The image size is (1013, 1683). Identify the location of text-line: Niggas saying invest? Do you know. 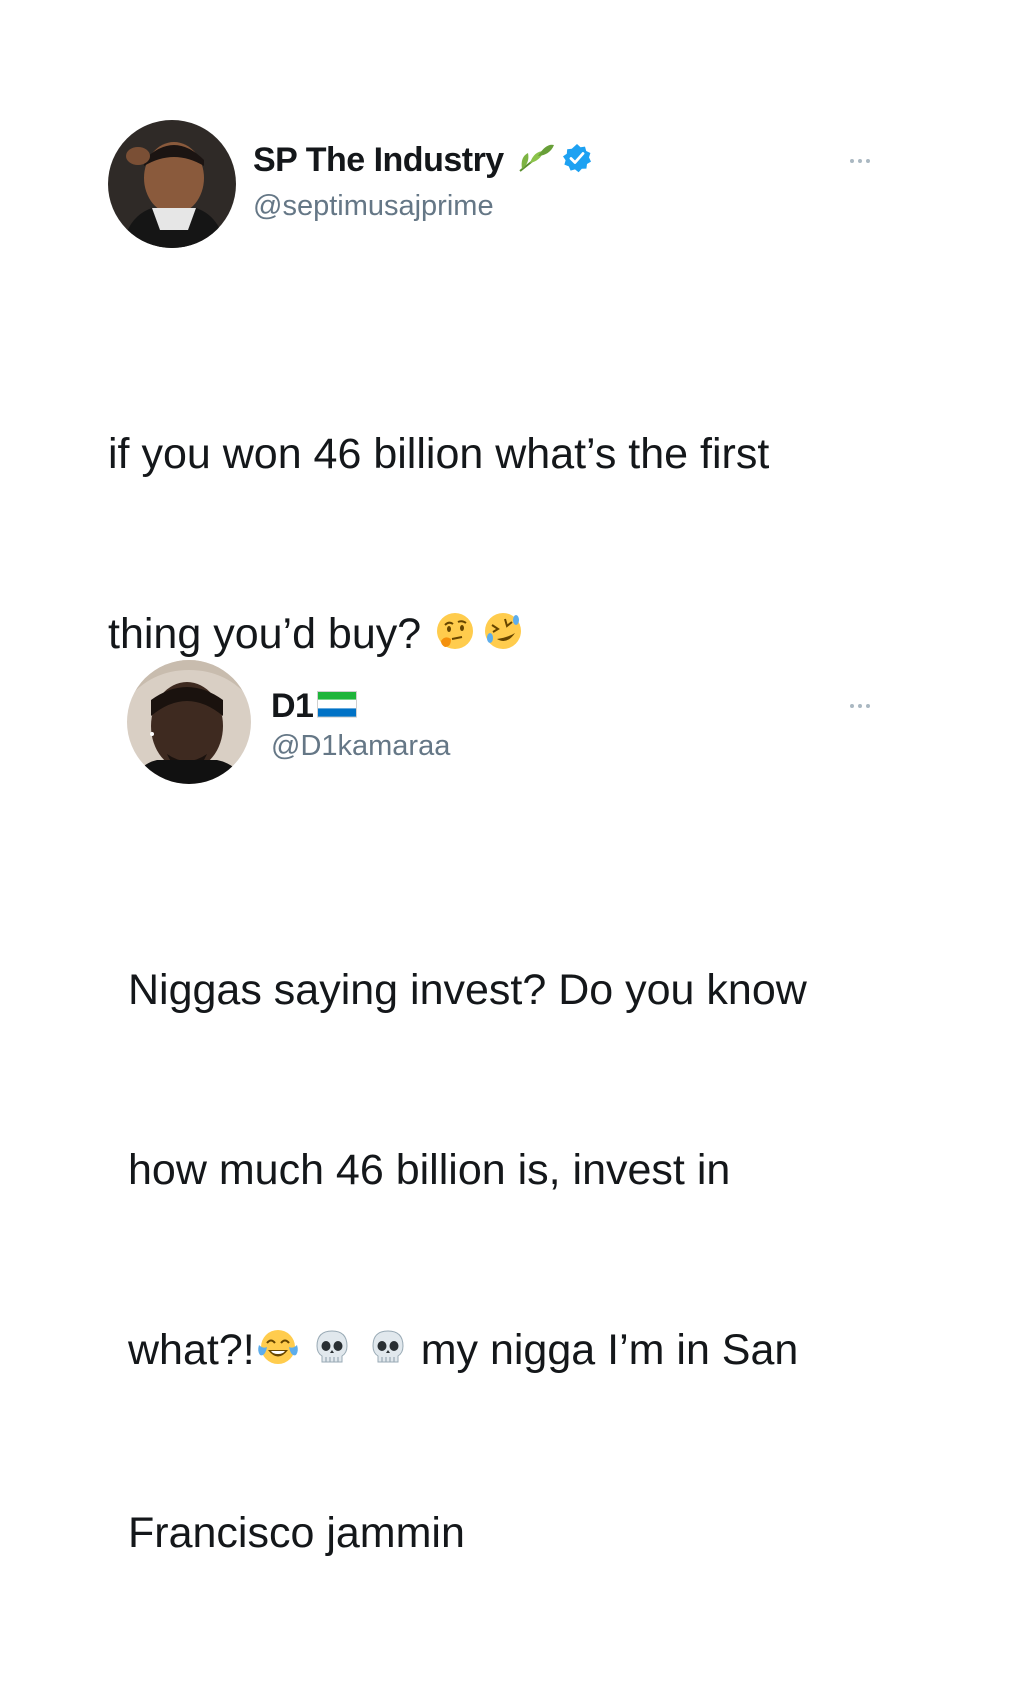
(467, 990).